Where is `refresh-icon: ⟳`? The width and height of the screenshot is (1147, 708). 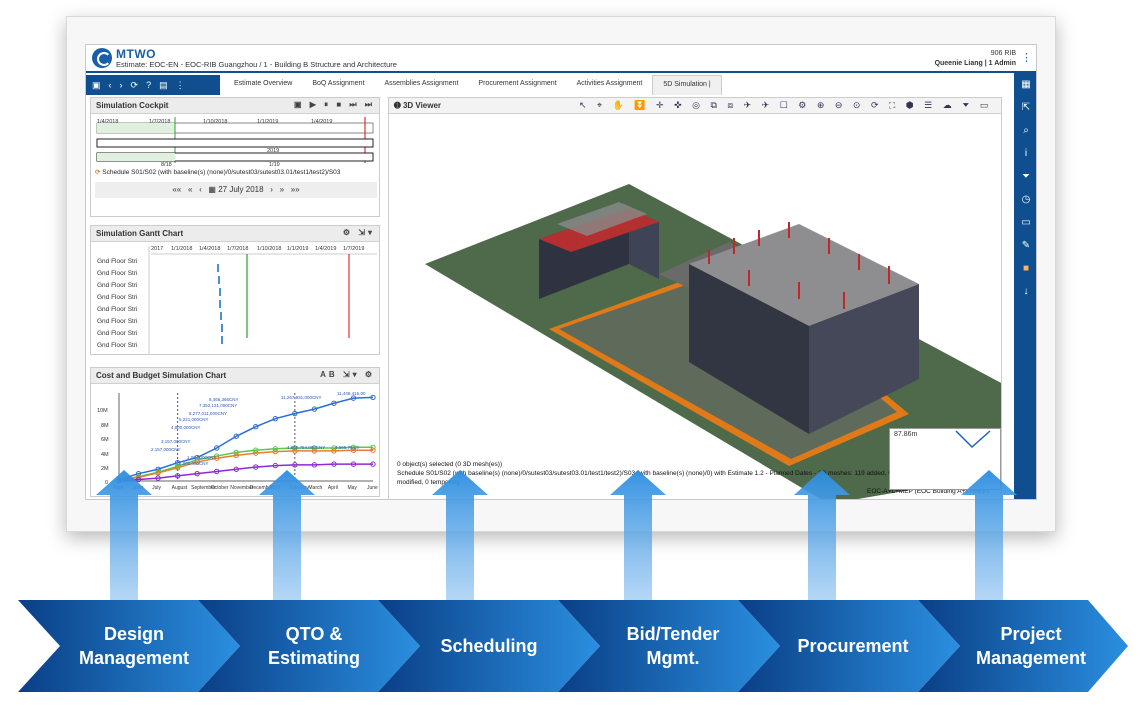 refresh-icon: ⟳ is located at coordinates (135, 85).